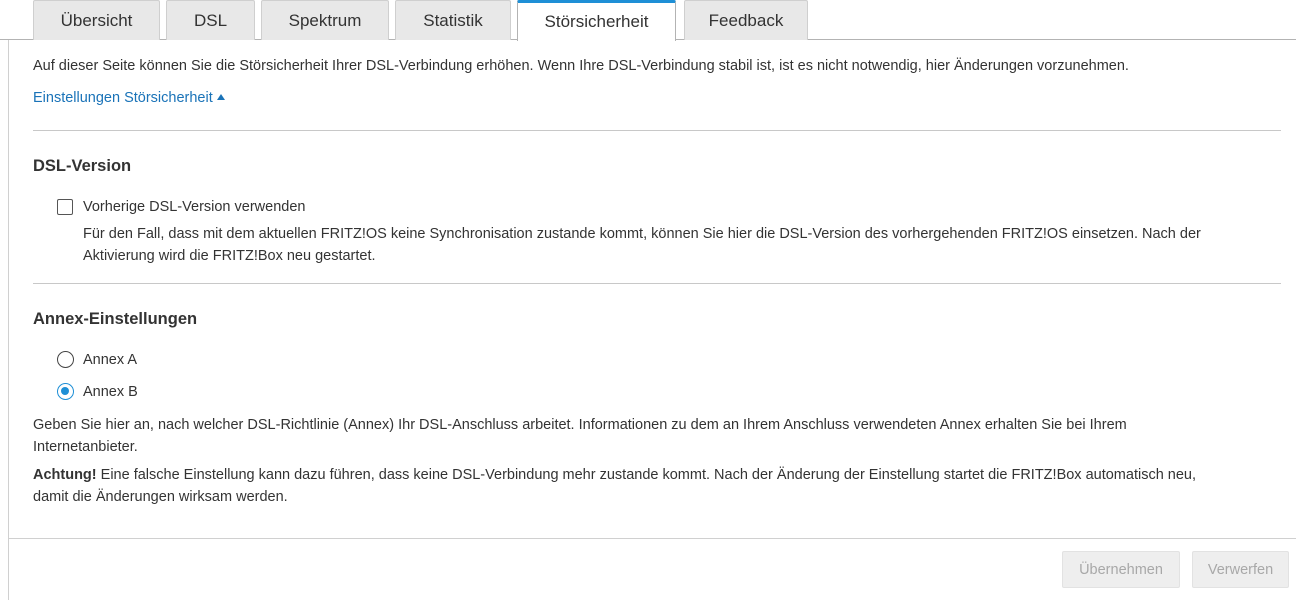  Describe the element at coordinates (160, 497) in the screenshot. I see `annex-warning-text-2: damit die Änderungen wirksam werden.` at that location.